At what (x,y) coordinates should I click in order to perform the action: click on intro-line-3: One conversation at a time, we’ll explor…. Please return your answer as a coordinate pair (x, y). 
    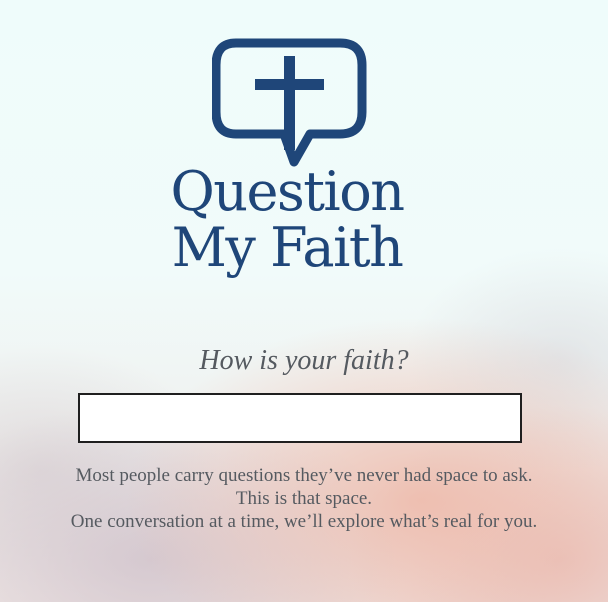
    Looking at the image, I should click on (304, 521).